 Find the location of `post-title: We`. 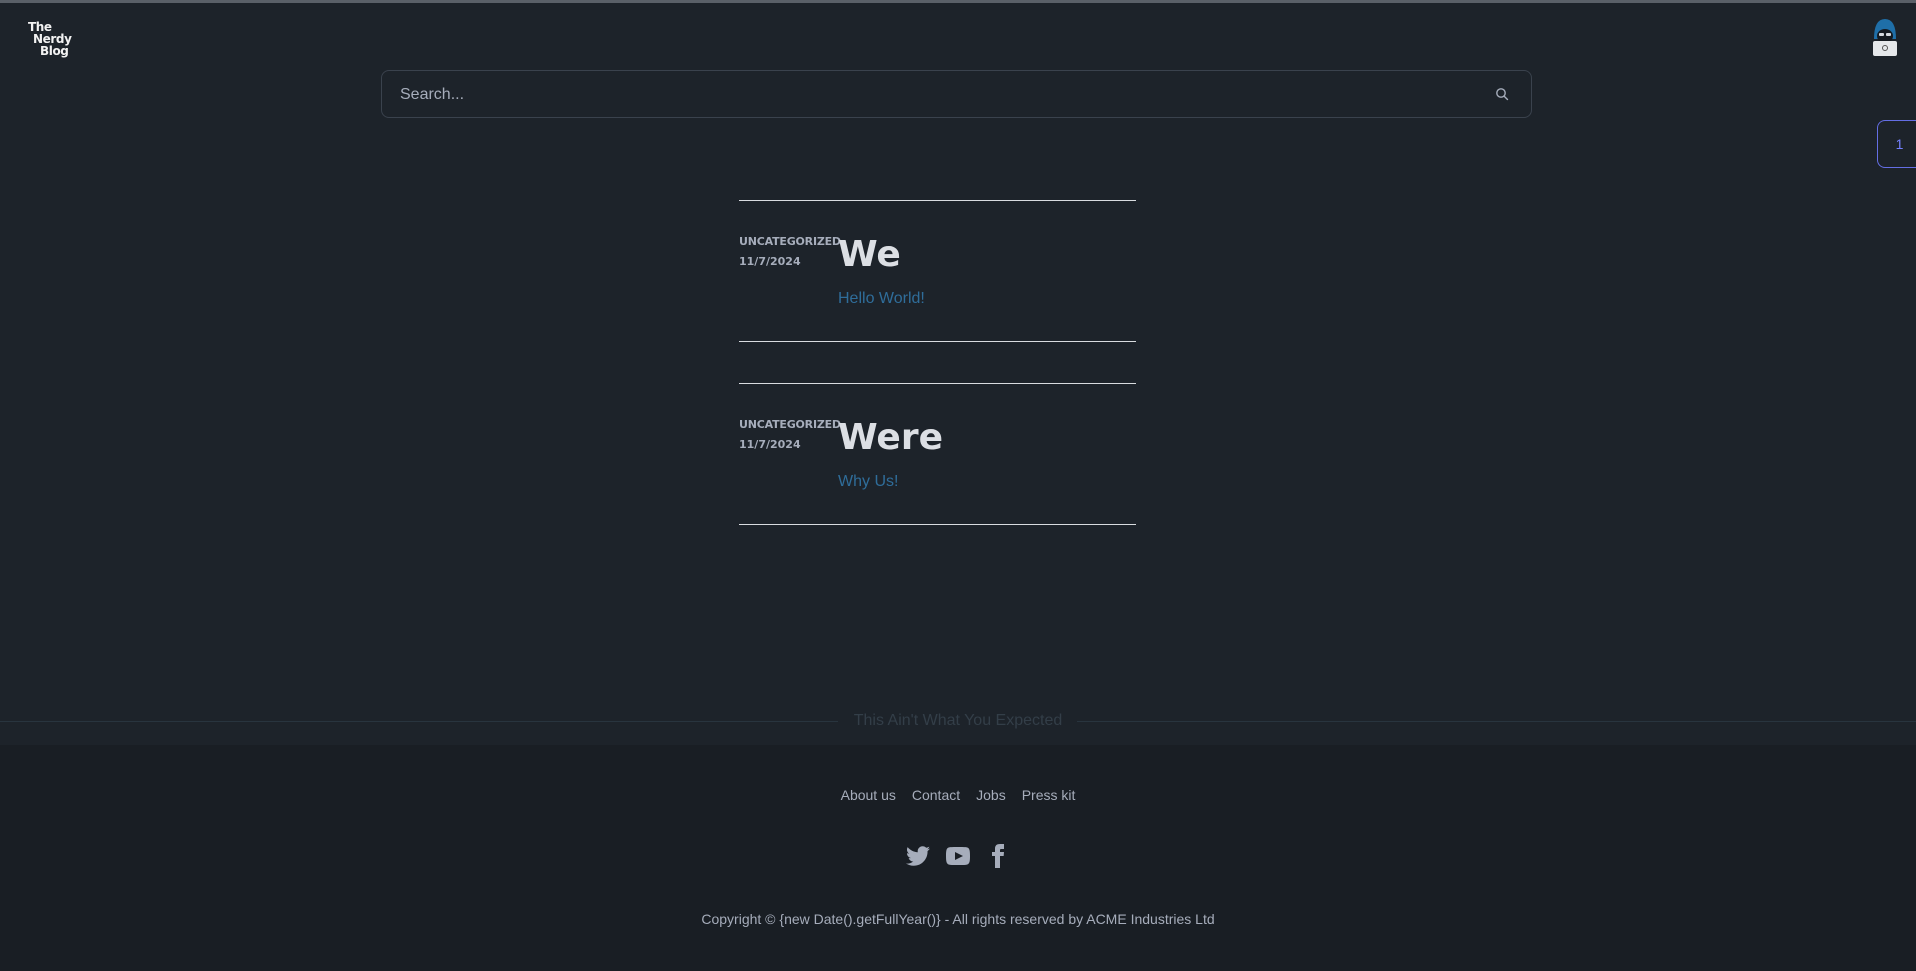

post-title: We is located at coordinates (869, 254).